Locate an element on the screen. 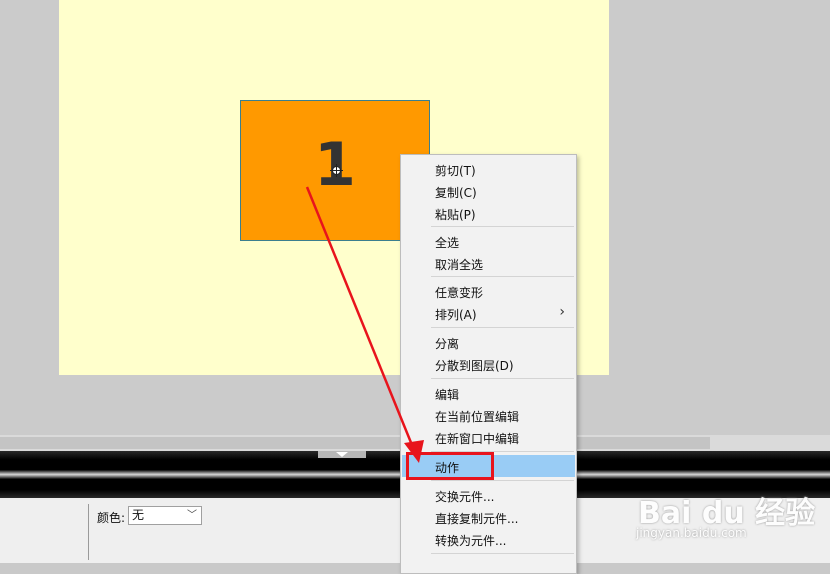  color-select: 无 ﹀ is located at coordinates (165, 515).